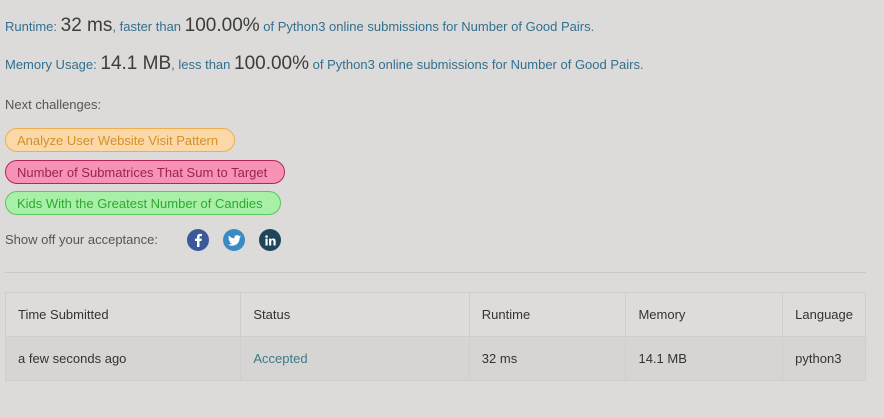  Describe the element at coordinates (53, 64) in the screenshot. I see `memory-label: Memory Usage:` at that location.